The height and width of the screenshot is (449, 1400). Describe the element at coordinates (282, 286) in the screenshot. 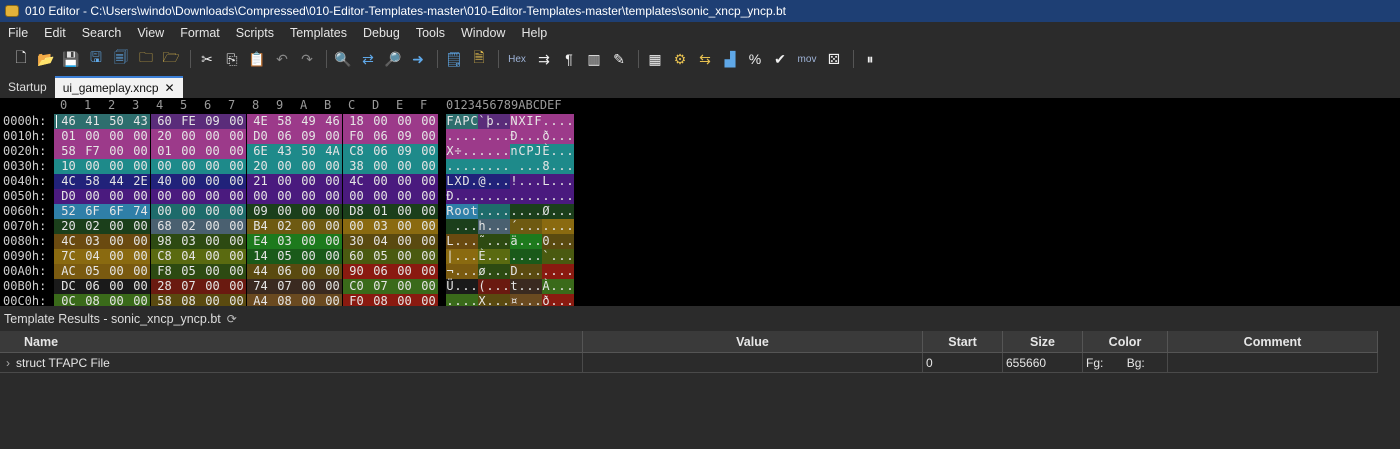

I see `hex-byte: 07` at that location.